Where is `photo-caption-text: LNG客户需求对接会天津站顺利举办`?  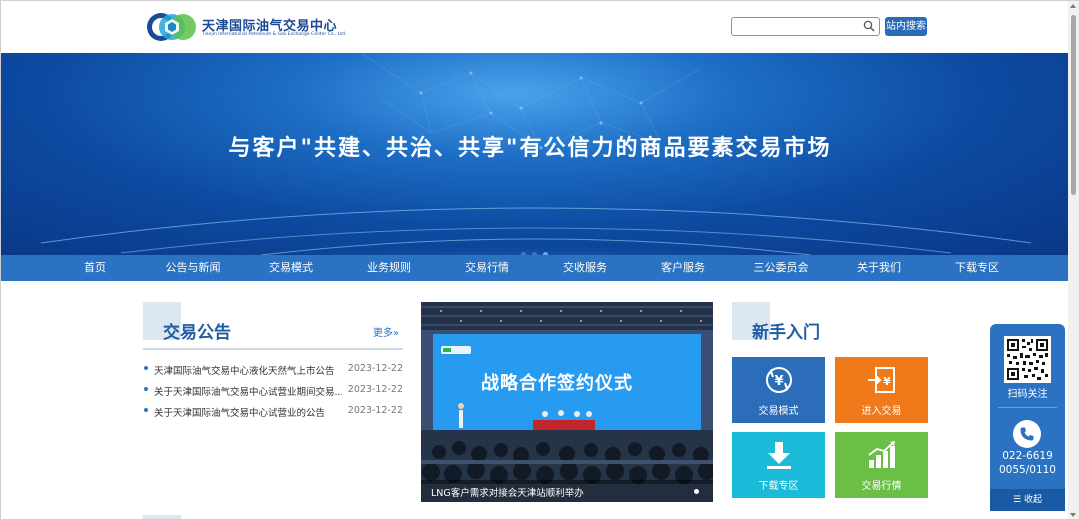 photo-caption-text: LNG客户需求对接会天津站顺利举办 is located at coordinates (507, 492).